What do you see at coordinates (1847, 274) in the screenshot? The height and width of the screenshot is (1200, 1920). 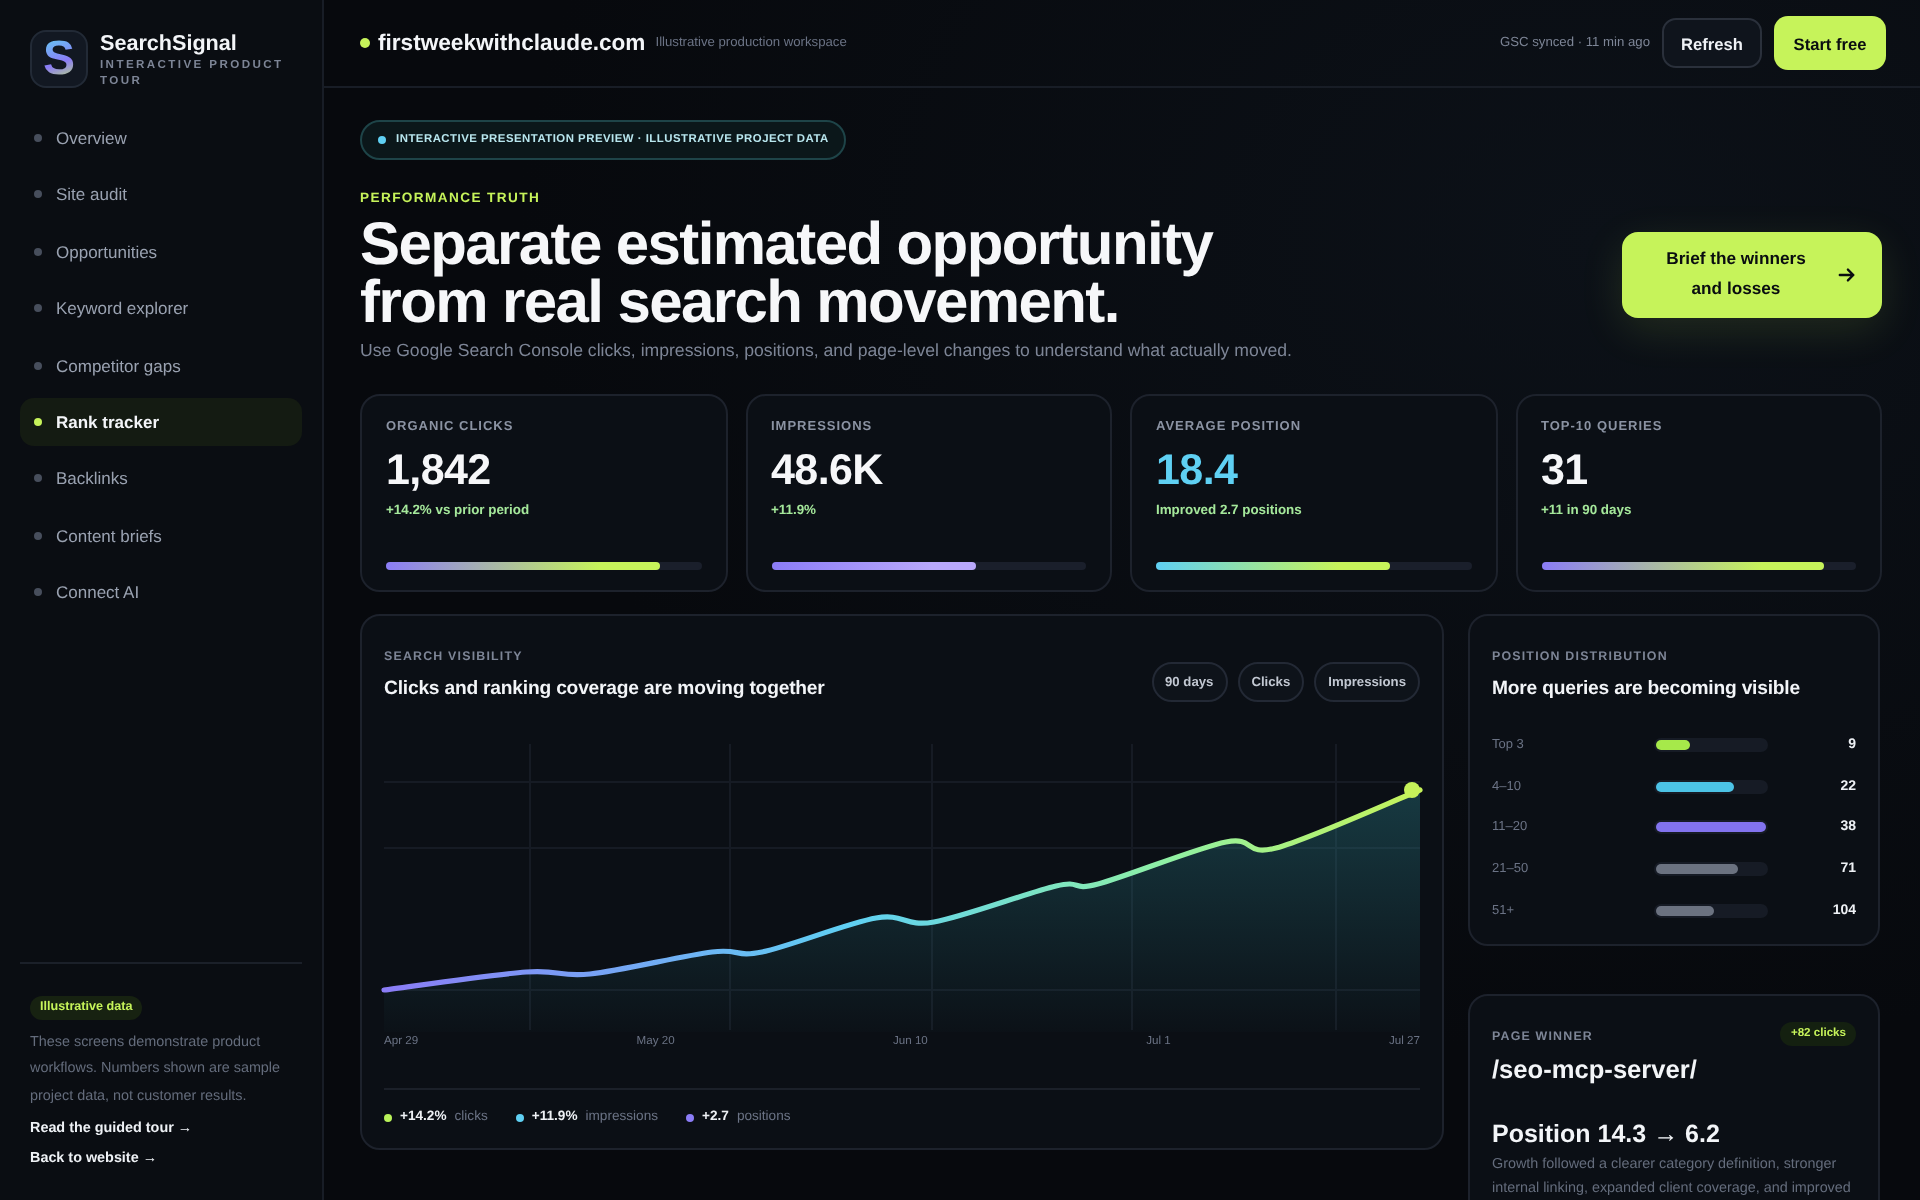 I see `arrow-right-icon` at bounding box center [1847, 274].